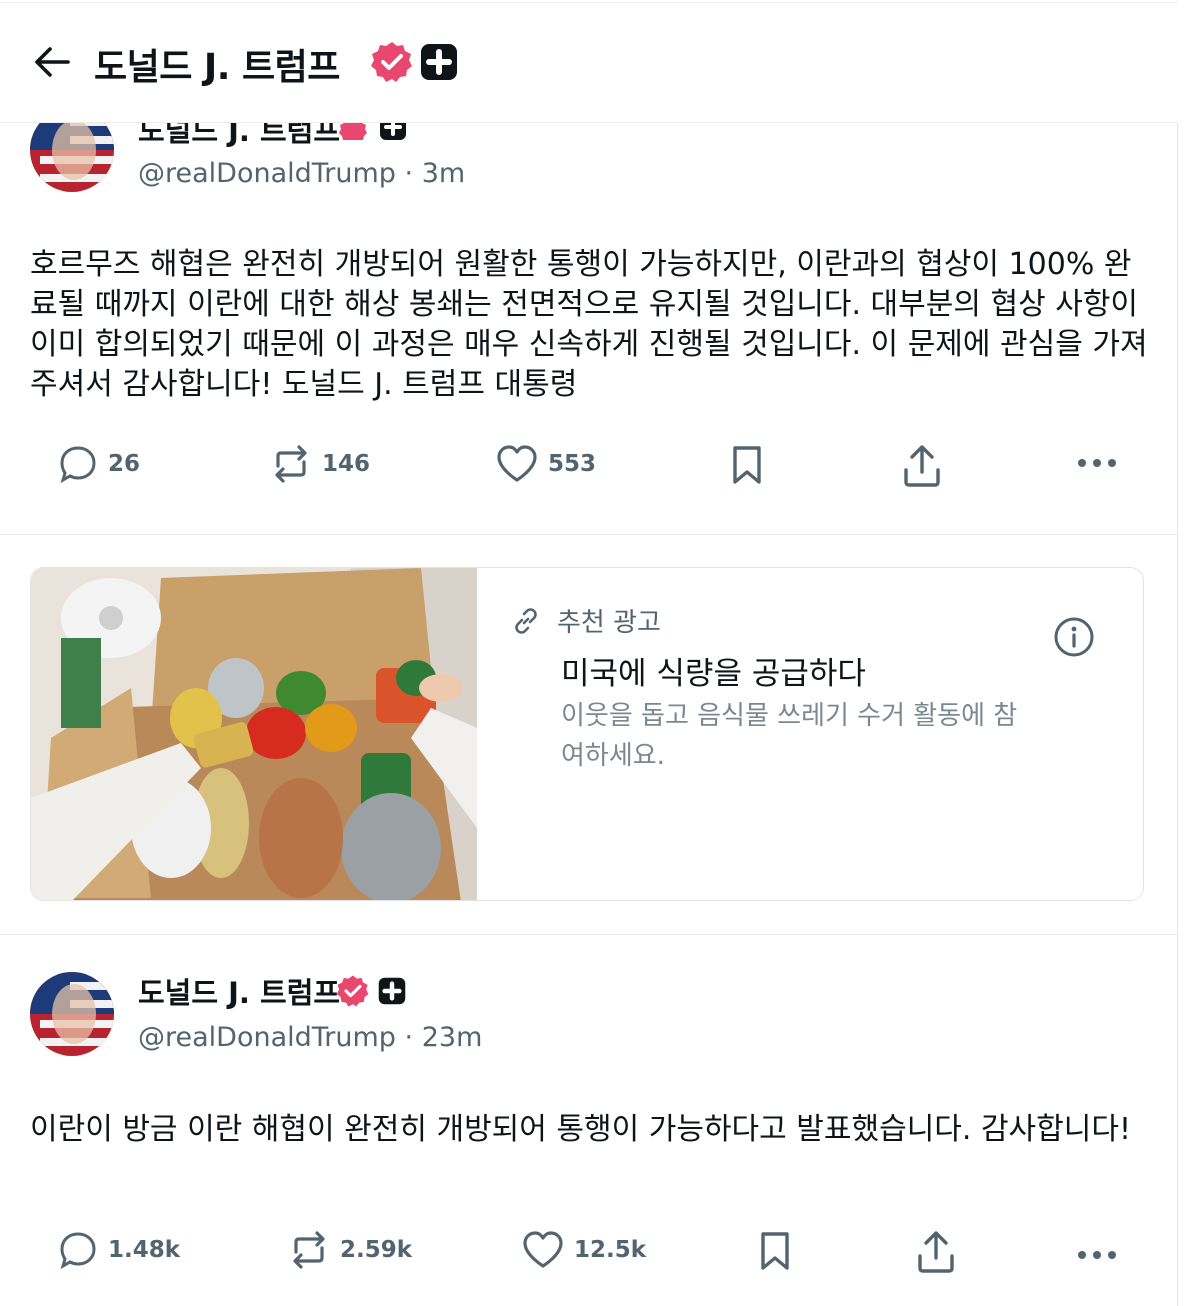 The image size is (1186, 1306). I want to click on like-button: 12.5k, so click(584, 1250).